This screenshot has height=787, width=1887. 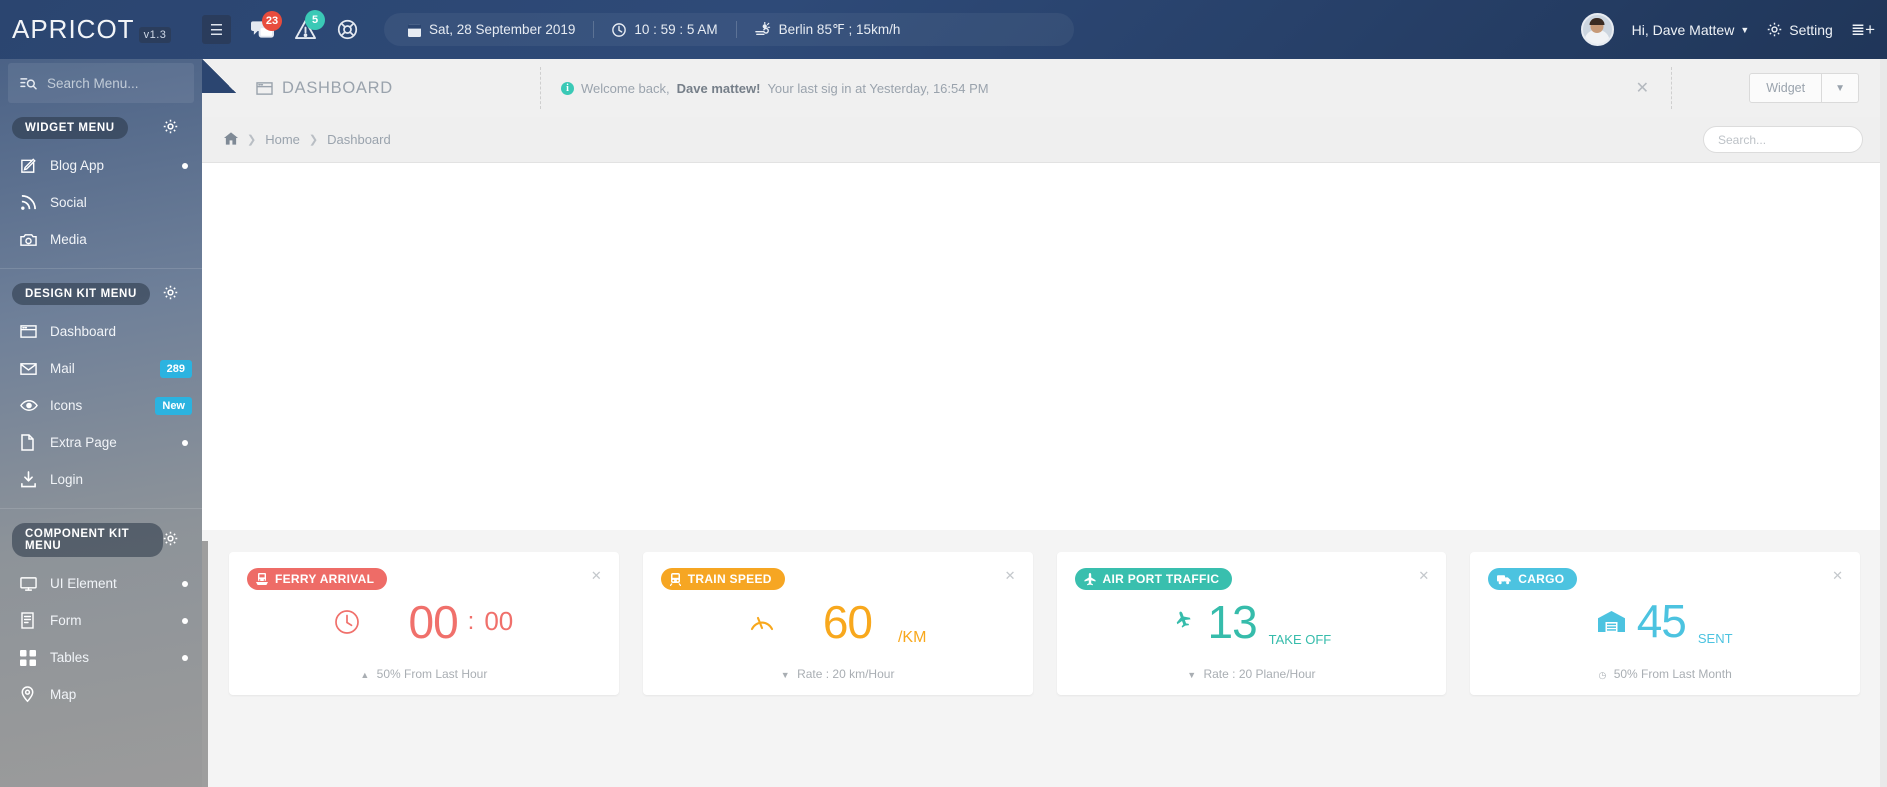 I want to click on card-value-small: 00, so click(x=499, y=621).